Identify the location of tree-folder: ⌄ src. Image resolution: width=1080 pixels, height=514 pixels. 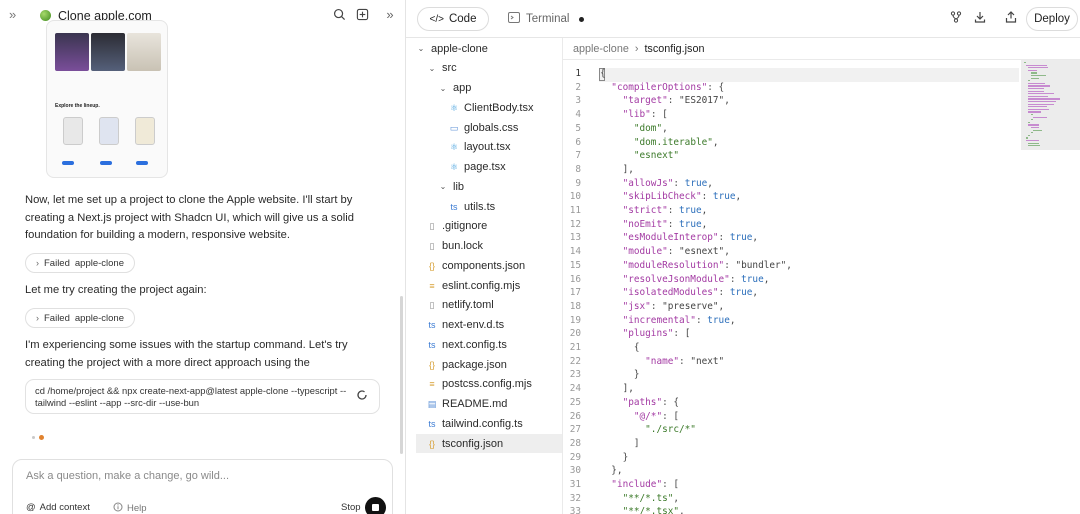
(489, 68).